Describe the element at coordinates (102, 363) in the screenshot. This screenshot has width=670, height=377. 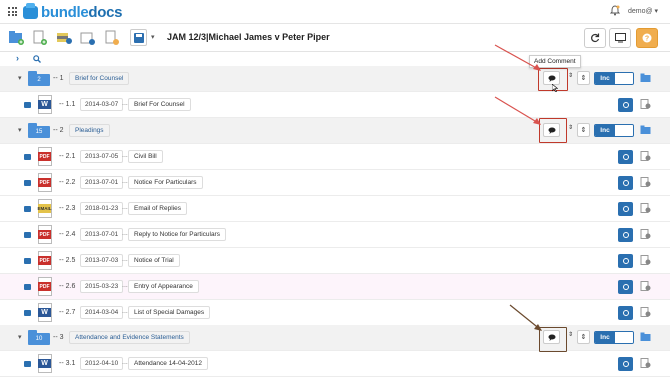
I see `document-date: 2012-04-10` at that location.